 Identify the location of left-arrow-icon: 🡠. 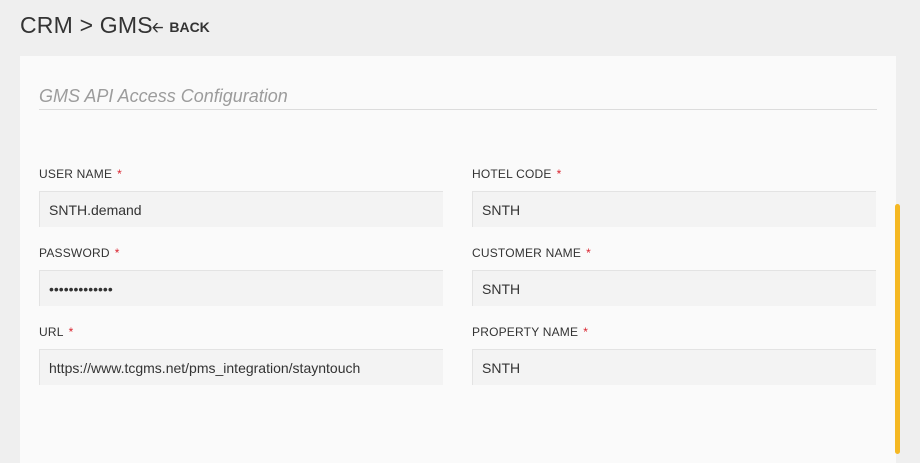
(158, 27).